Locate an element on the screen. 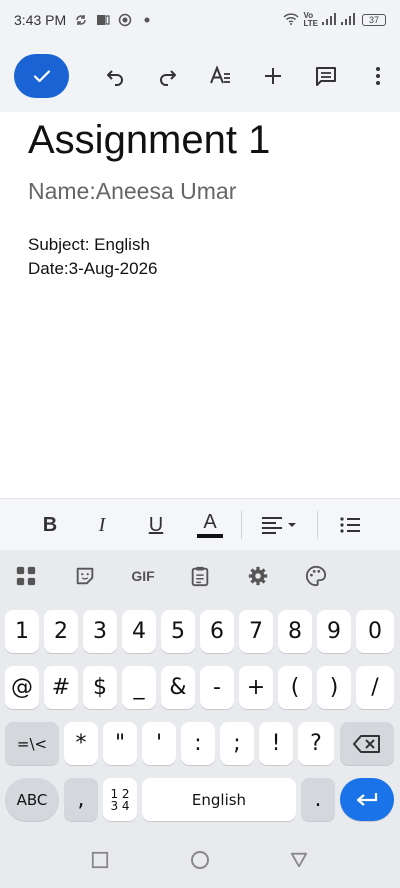 The height and width of the screenshot is (888, 400). key-open-paren: ( is located at coordinates (295, 687).